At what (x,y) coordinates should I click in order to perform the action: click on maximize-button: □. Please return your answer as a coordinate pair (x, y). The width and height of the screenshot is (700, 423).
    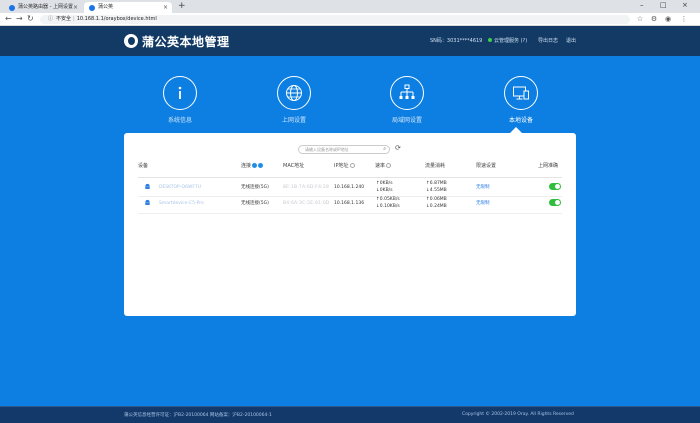
    Looking at the image, I should click on (663, 5).